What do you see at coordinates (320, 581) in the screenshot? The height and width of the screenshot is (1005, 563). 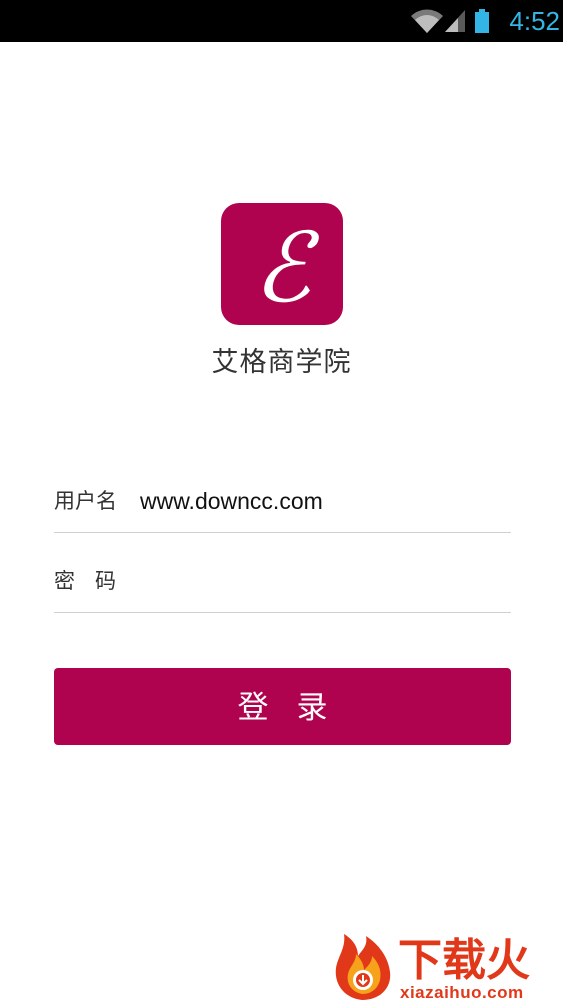 I see `password-input` at bounding box center [320, 581].